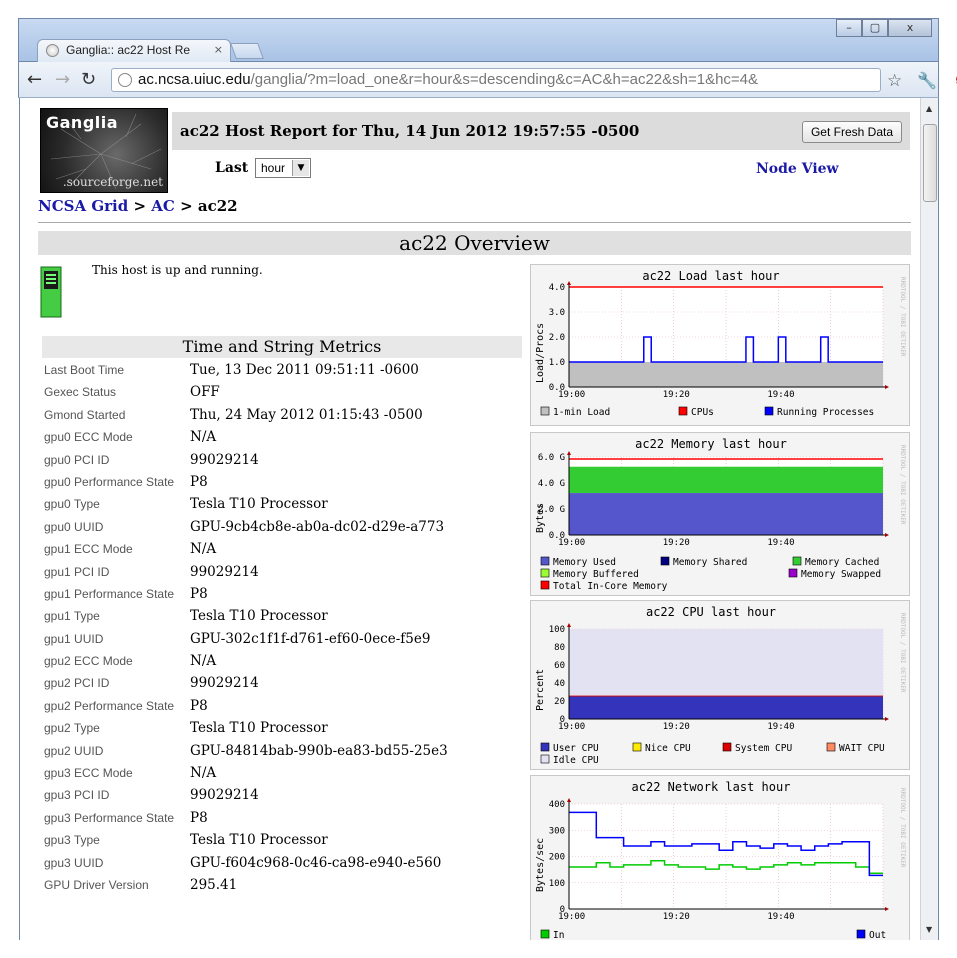  Describe the element at coordinates (894, 81) in the screenshot. I see `bookmark-star-icon: ☆` at that location.